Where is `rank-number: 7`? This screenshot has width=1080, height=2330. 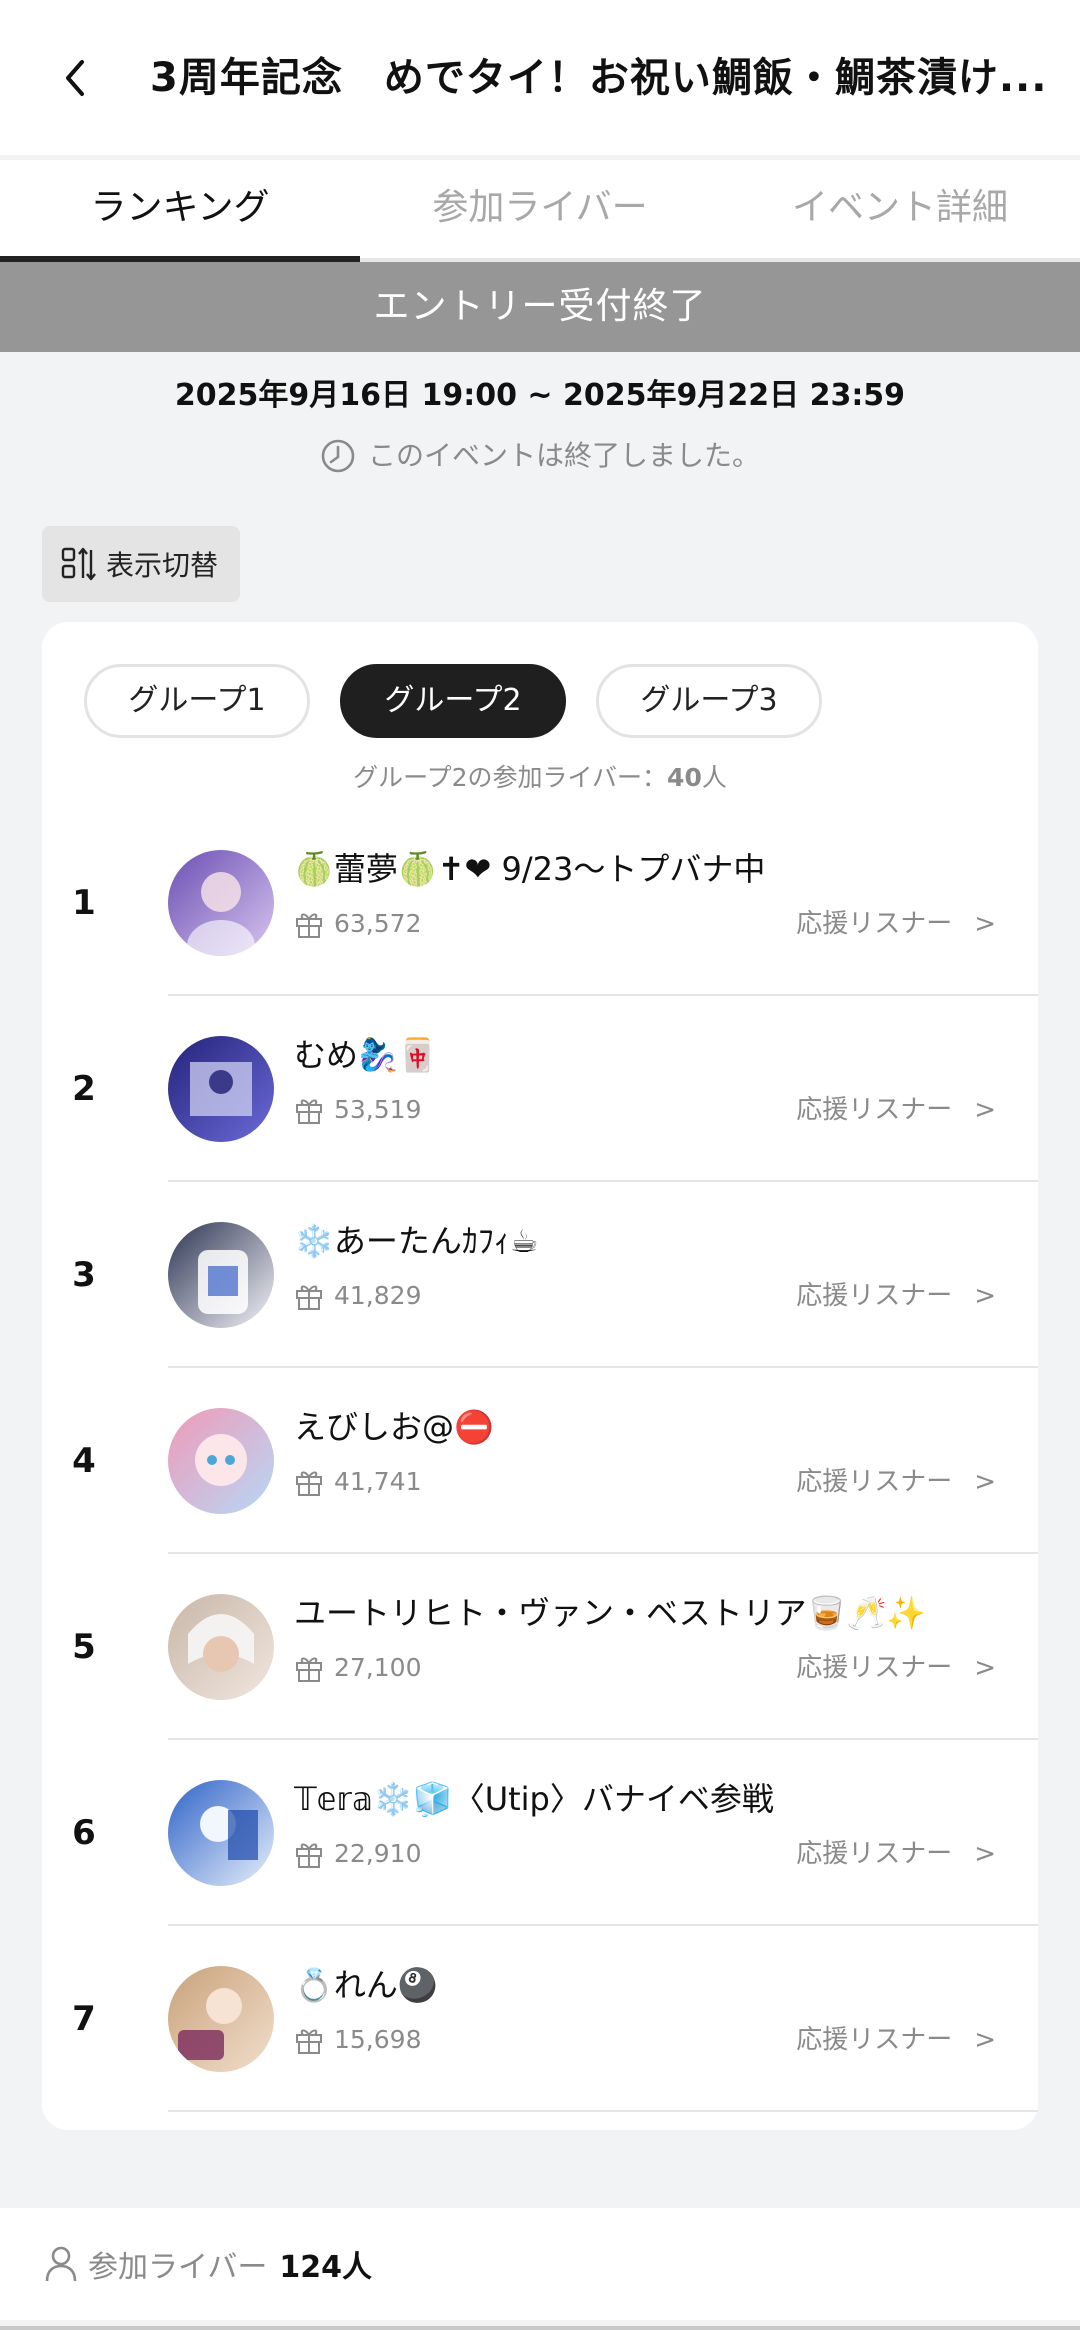 rank-number: 7 is located at coordinates (84, 2019).